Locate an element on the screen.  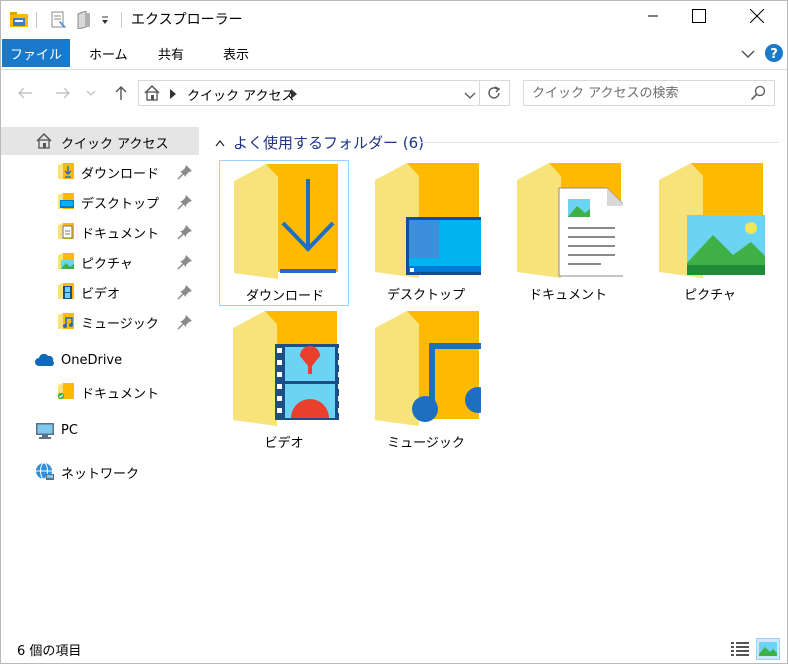
folder-tile-desktop: デスクトップ is located at coordinates (426, 233).